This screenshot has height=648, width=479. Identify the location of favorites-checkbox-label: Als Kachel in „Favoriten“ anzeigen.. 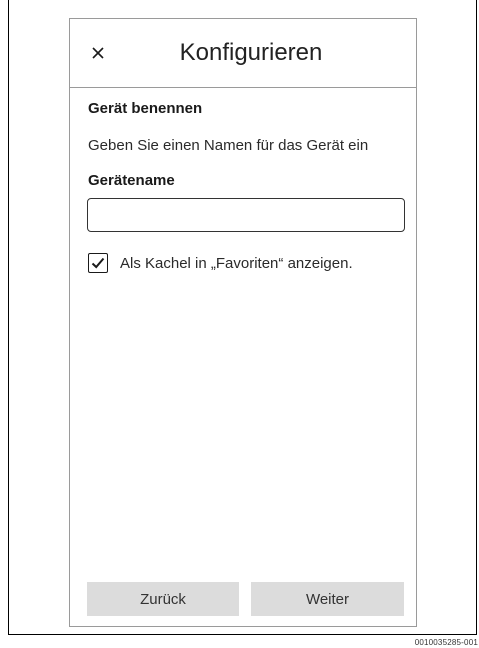
(236, 263).